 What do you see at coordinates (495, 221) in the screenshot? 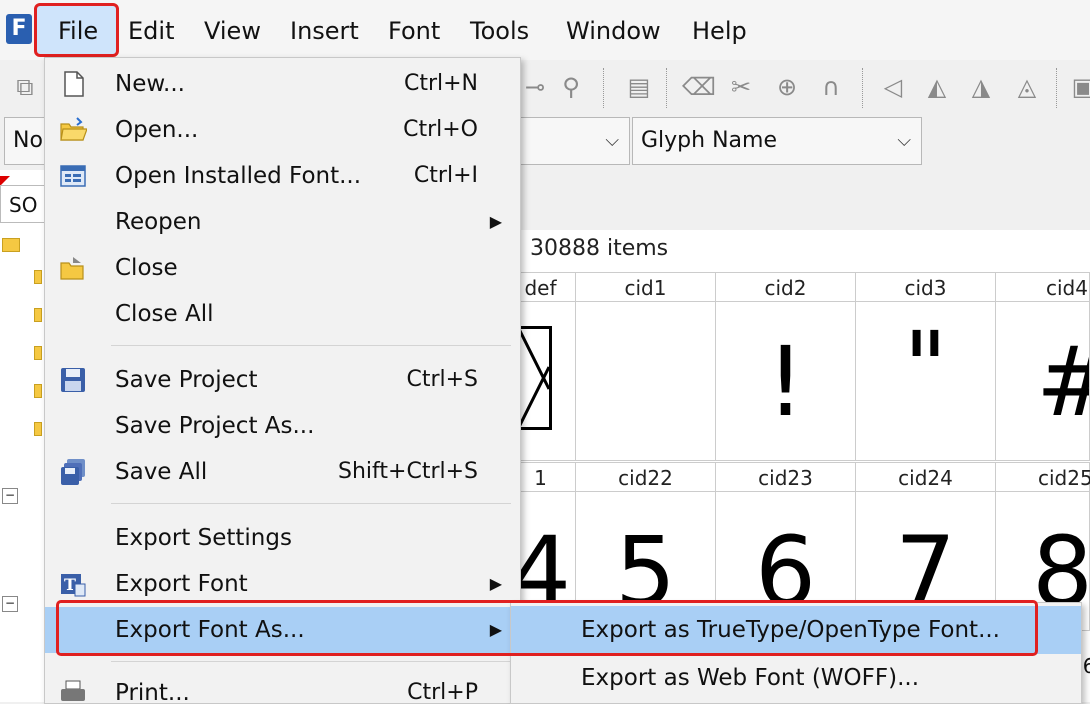
I see `submenu-arrow-icon: ▶` at bounding box center [495, 221].